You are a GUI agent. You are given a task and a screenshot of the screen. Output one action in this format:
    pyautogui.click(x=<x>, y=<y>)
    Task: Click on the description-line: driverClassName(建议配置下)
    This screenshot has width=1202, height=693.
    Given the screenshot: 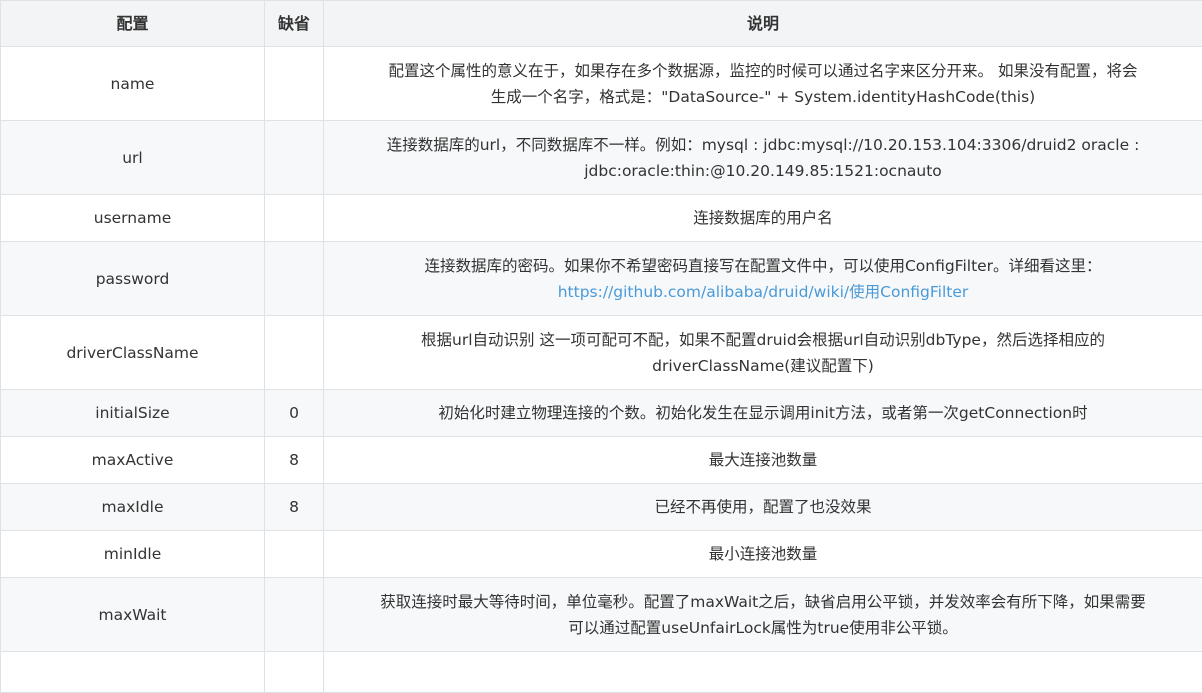 What is the action you would take?
    pyautogui.click(x=763, y=366)
    